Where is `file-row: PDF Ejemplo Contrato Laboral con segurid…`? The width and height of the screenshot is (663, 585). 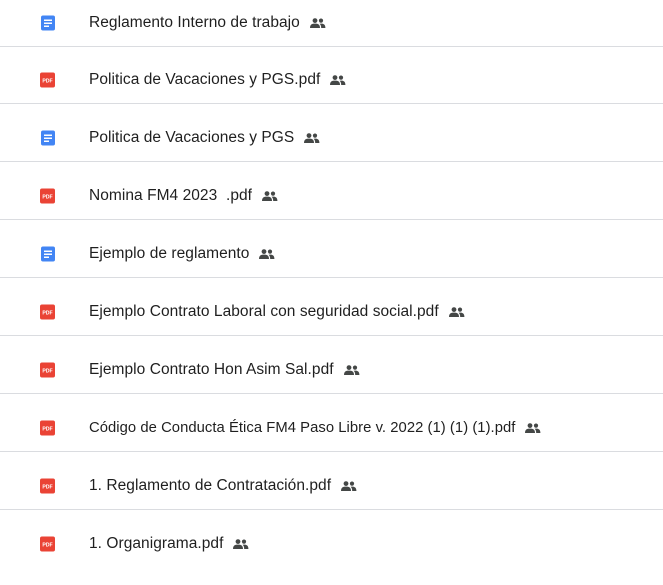 file-row: PDF Ejemplo Contrato Laboral con segurid… is located at coordinates (331, 312).